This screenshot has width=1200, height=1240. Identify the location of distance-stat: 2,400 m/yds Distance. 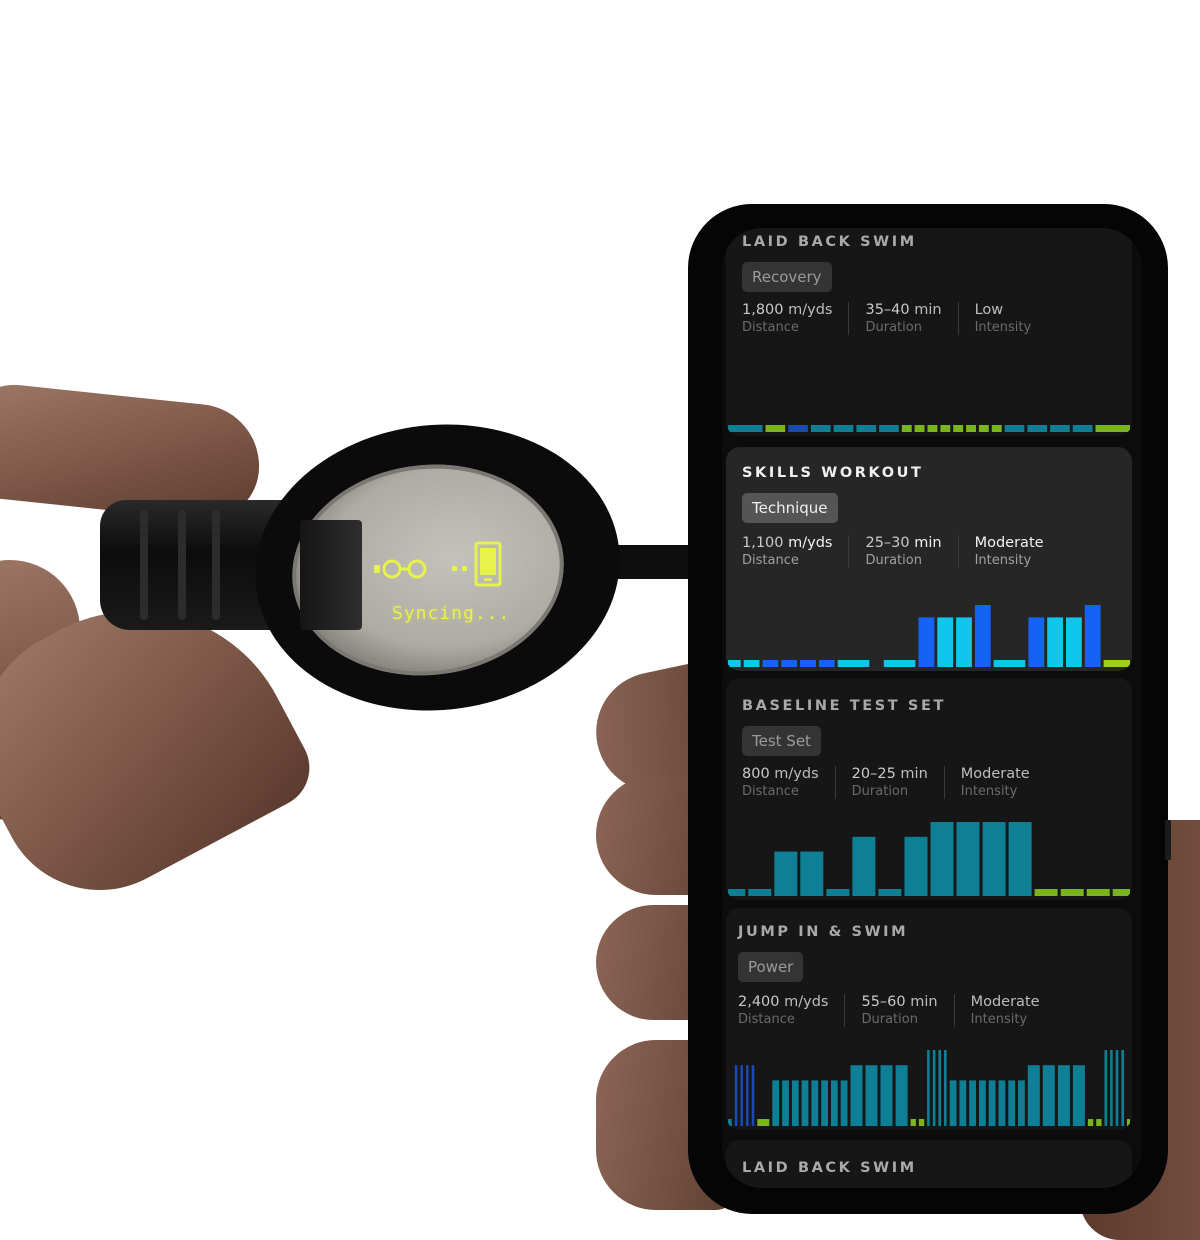
(792, 1010).